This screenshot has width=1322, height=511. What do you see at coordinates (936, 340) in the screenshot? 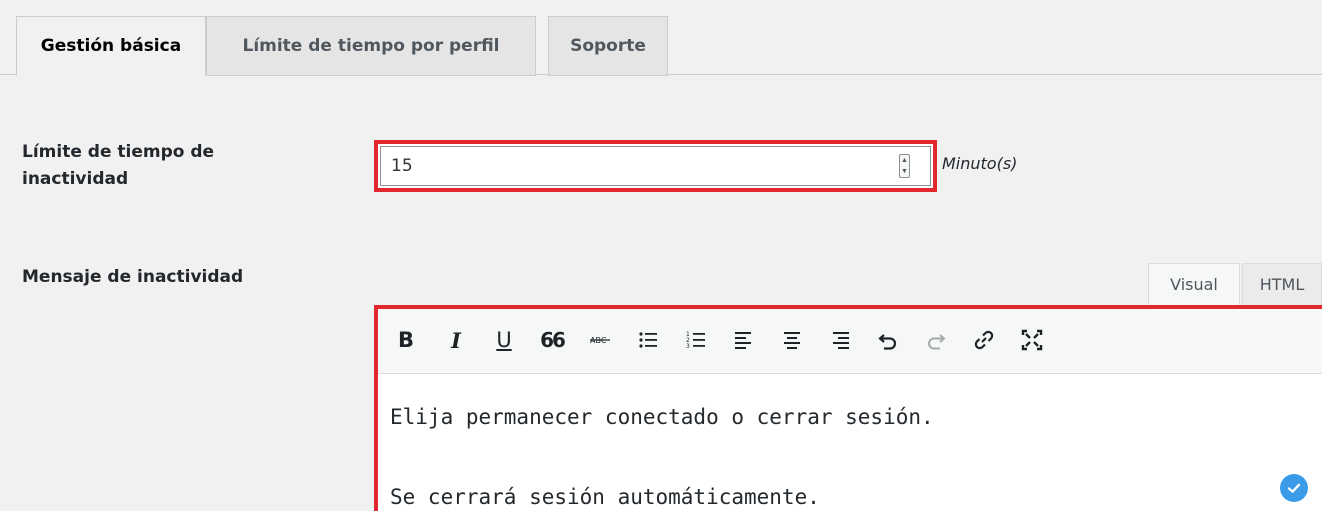
I see `redo-icon` at bounding box center [936, 340].